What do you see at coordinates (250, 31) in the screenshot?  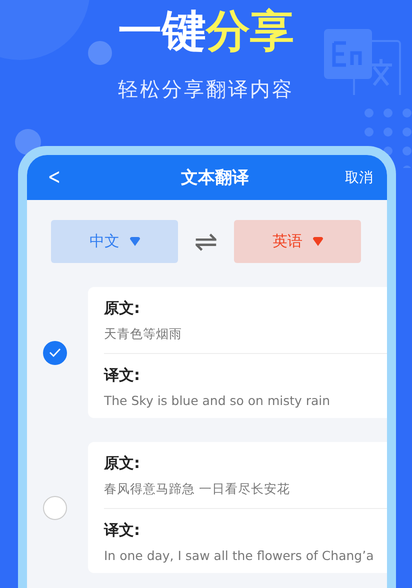 I see `headline-text: 分享` at bounding box center [250, 31].